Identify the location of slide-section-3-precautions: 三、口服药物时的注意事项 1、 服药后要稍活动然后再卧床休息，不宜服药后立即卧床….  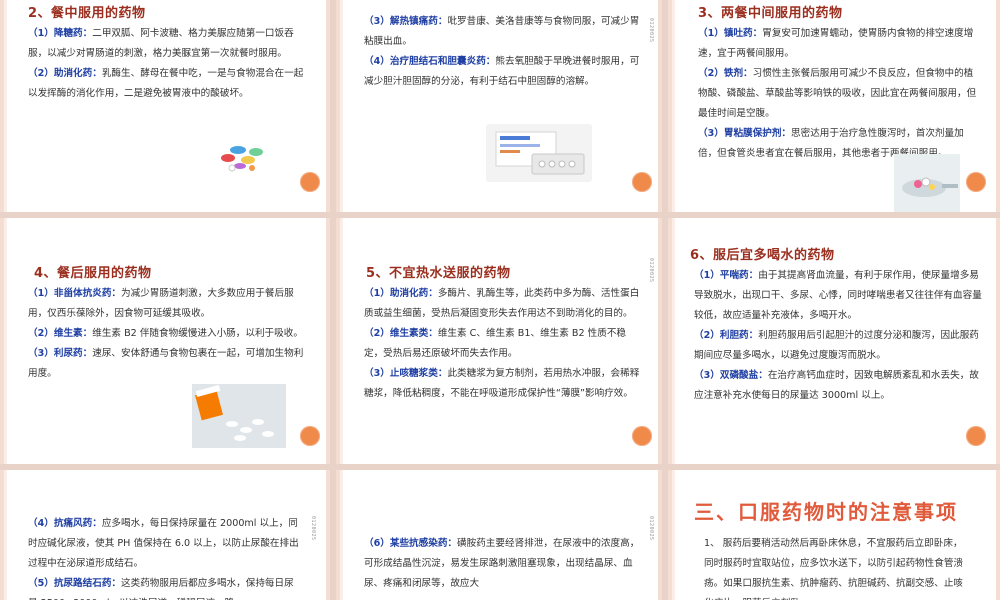
(834, 535).